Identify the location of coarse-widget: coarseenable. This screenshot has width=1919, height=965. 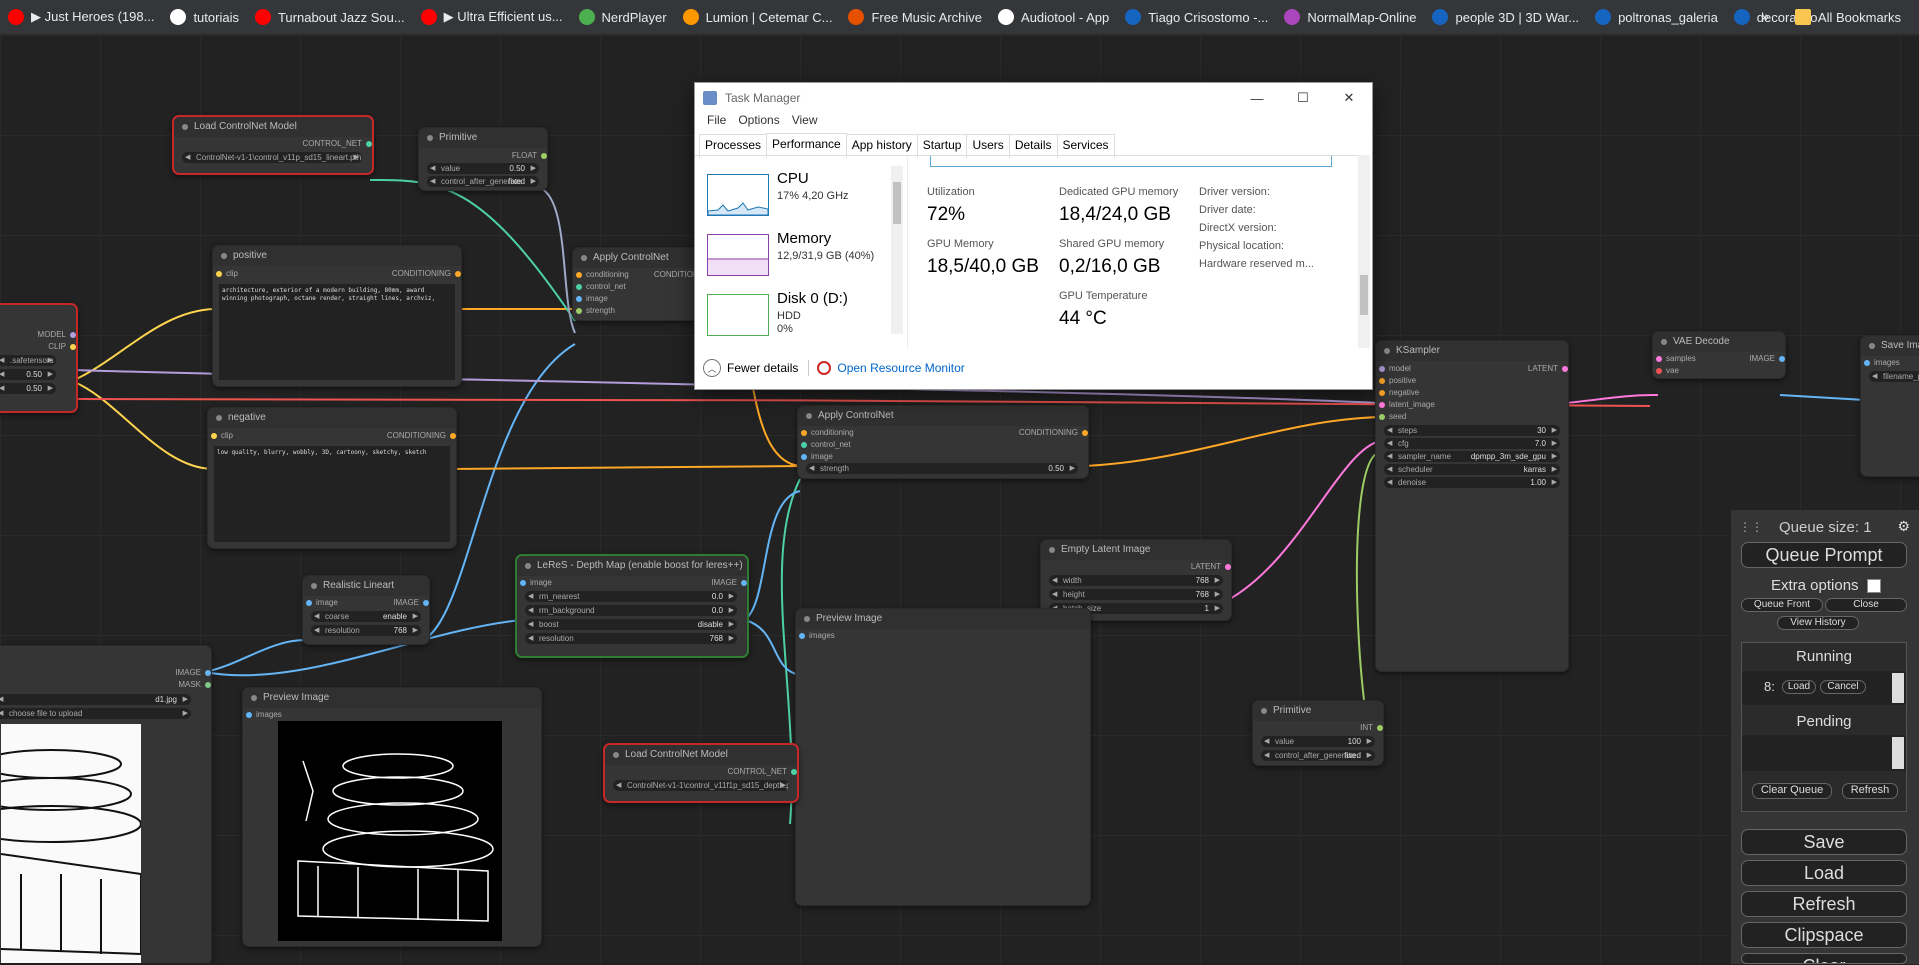
(366, 616).